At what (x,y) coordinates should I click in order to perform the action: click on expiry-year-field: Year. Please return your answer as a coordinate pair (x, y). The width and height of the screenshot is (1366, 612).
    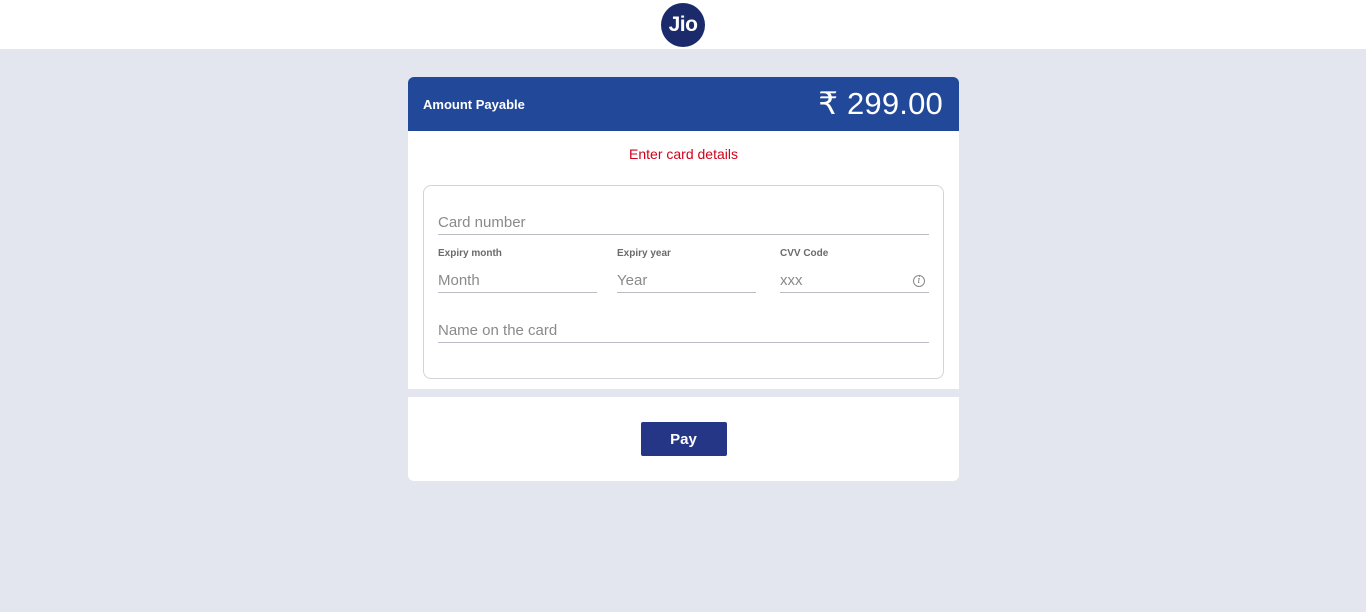
    Looking at the image, I should click on (686, 280).